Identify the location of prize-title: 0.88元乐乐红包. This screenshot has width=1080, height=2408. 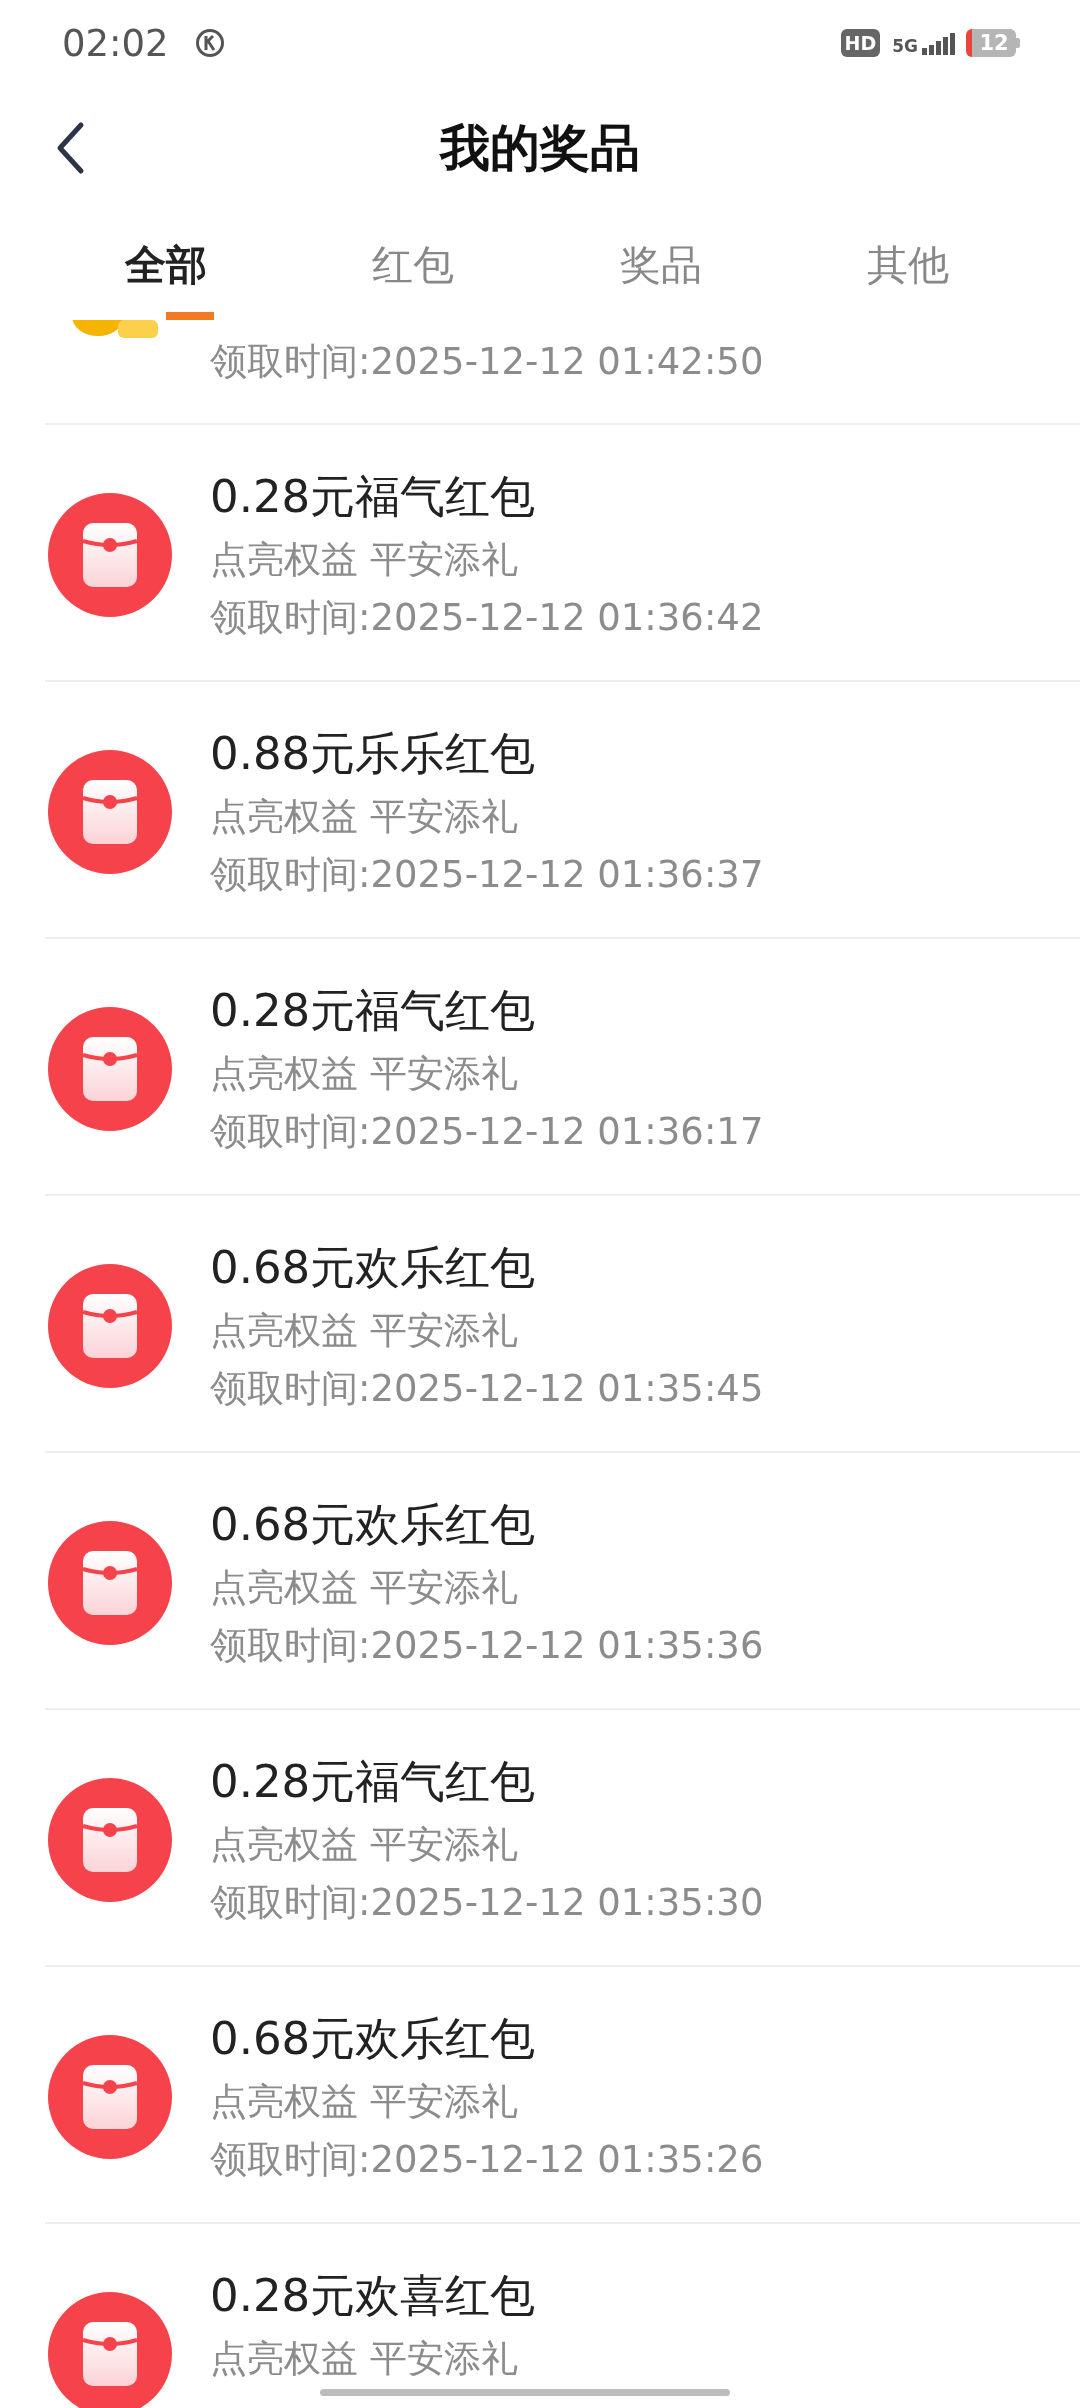
(373, 754).